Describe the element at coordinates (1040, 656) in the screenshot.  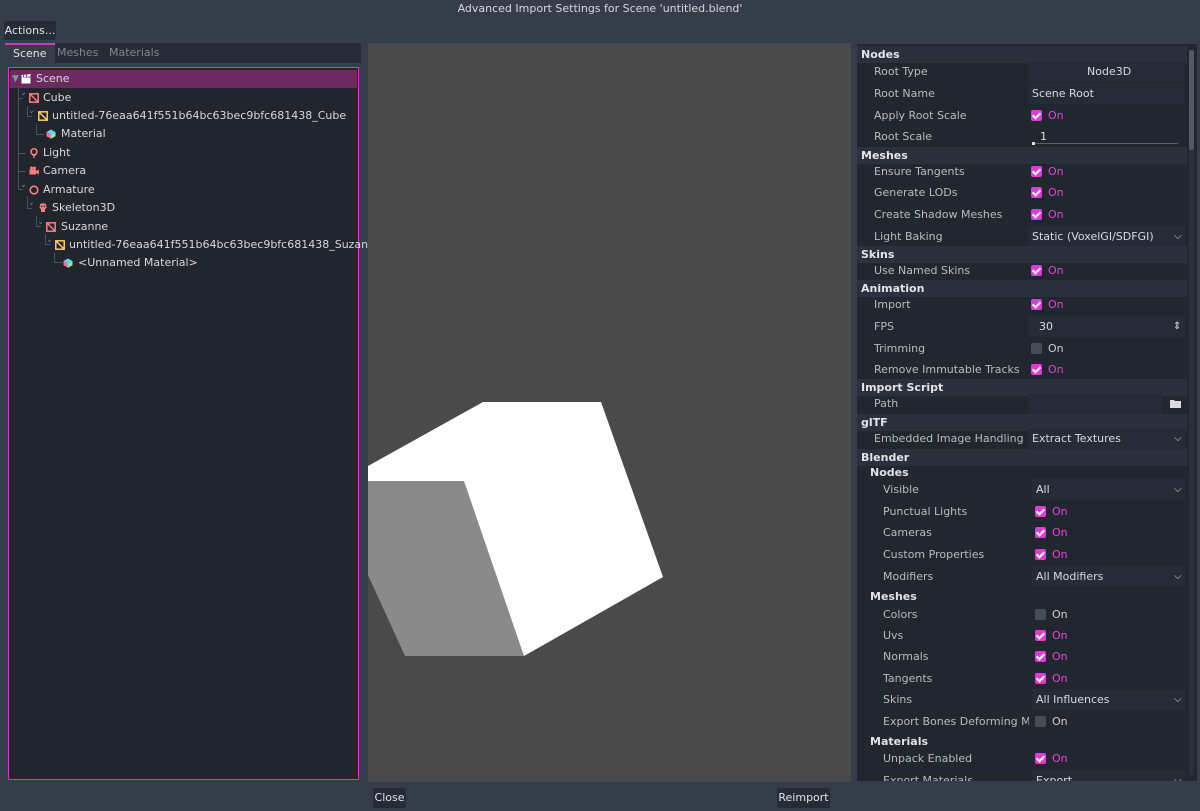
I see `normals-checkbox` at that location.